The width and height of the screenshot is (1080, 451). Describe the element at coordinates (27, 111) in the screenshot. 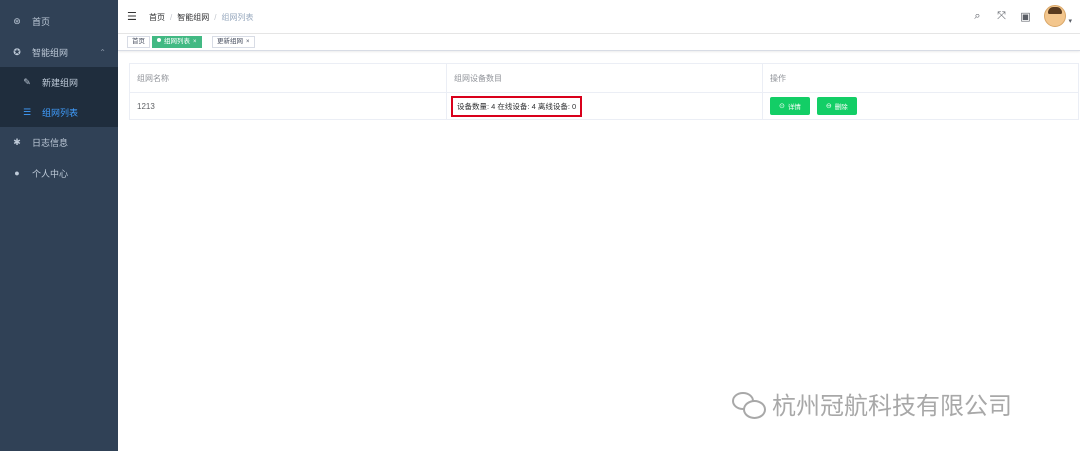

I see `list-icon: ☰` at that location.